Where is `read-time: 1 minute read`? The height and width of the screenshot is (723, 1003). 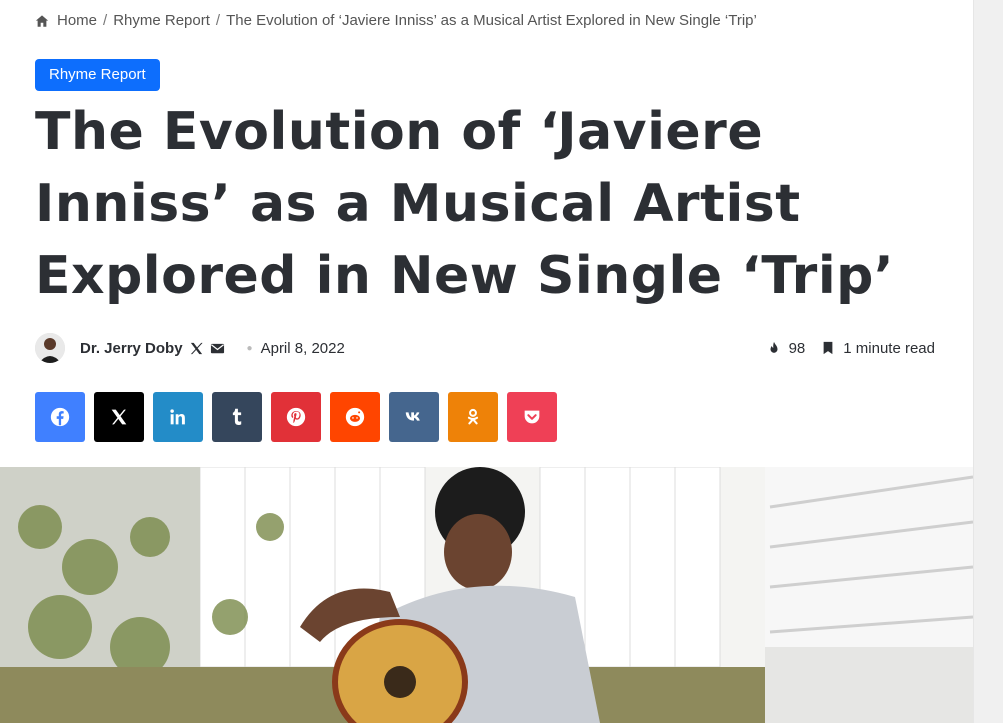
read-time: 1 minute read is located at coordinates (889, 348).